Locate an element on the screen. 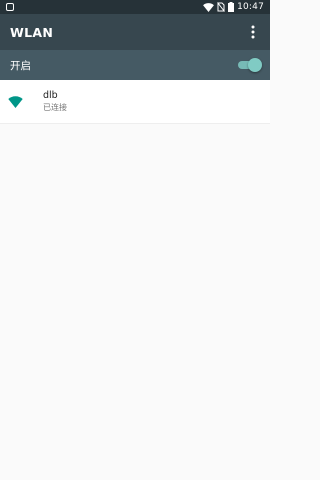 Image resolution: width=320 pixels, height=480 pixels. network-status: 已连接 is located at coordinates (55, 107).